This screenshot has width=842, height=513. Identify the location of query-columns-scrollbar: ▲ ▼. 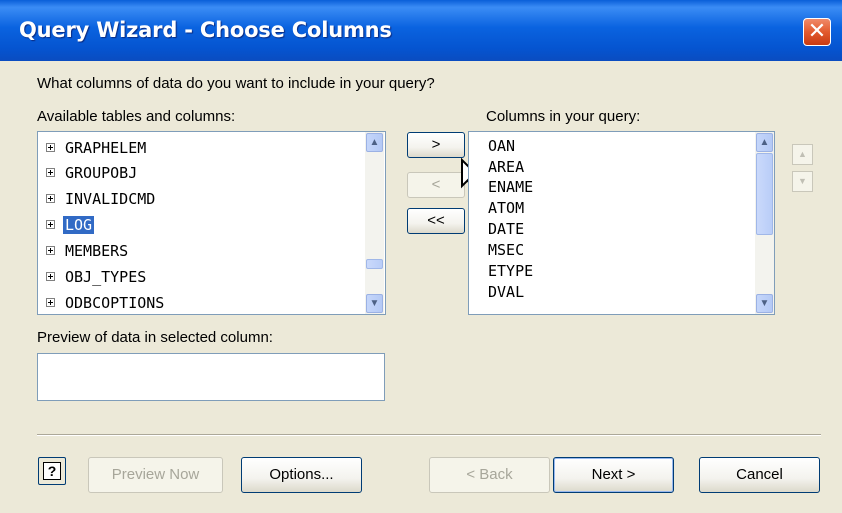
(764, 223).